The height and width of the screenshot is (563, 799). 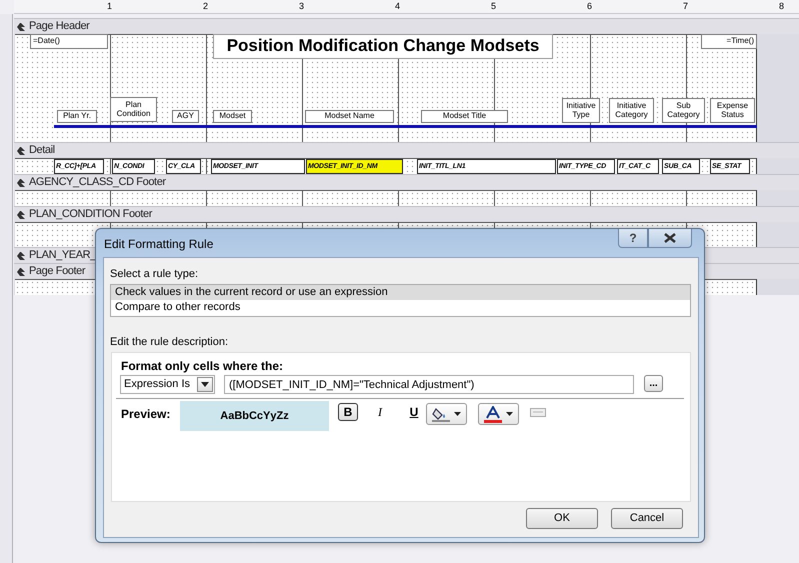 I want to click on description-label: Edit the rule description:, so click(x=169, y=342).